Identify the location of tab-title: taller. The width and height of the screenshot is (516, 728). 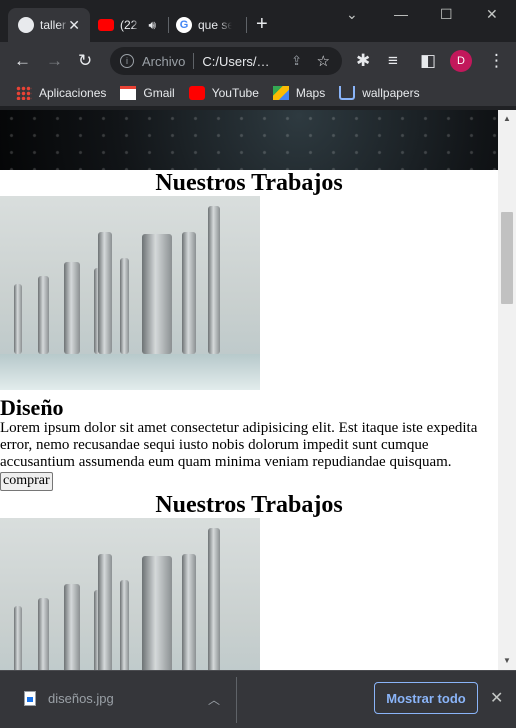
(53, 25).